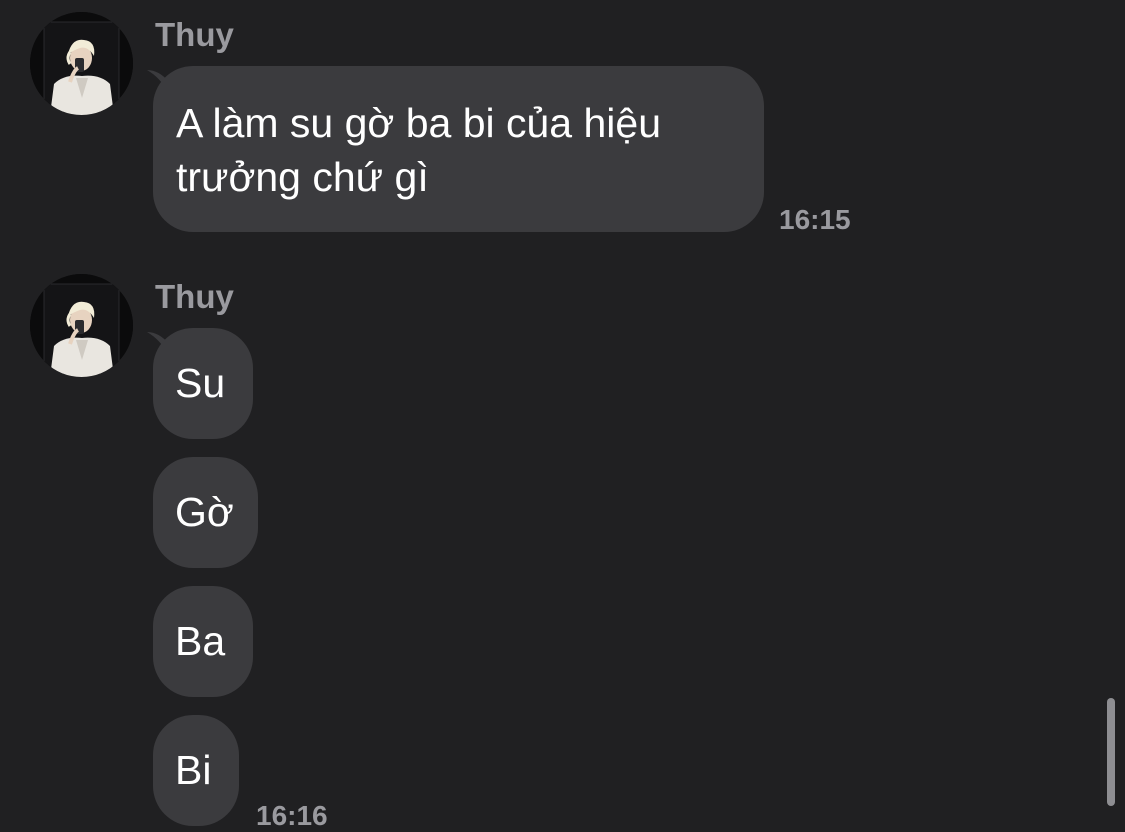 Image resolution: width=1125 pixels, height=832 pixels. I want to click on message-text: Ba, so click(200, 641).